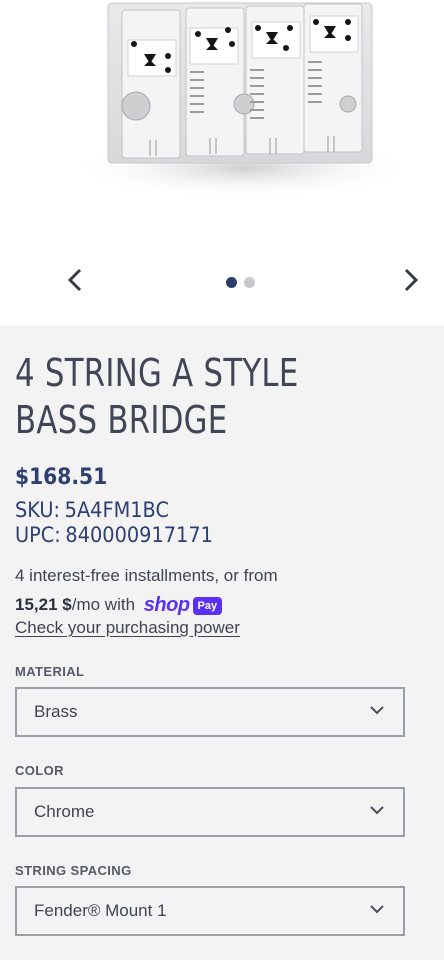 The width and height of the screenshot is (444, 960). Describe the element at coordinates (39, 770) in the screenshot. I see `color-label: COLOR` at that location.